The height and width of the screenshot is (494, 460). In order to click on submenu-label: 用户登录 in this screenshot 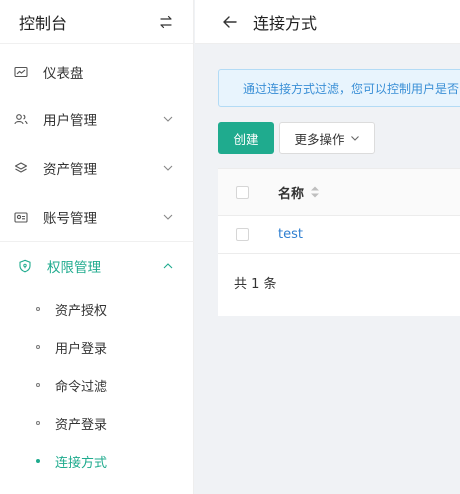, I will do `click(81, 349)`.